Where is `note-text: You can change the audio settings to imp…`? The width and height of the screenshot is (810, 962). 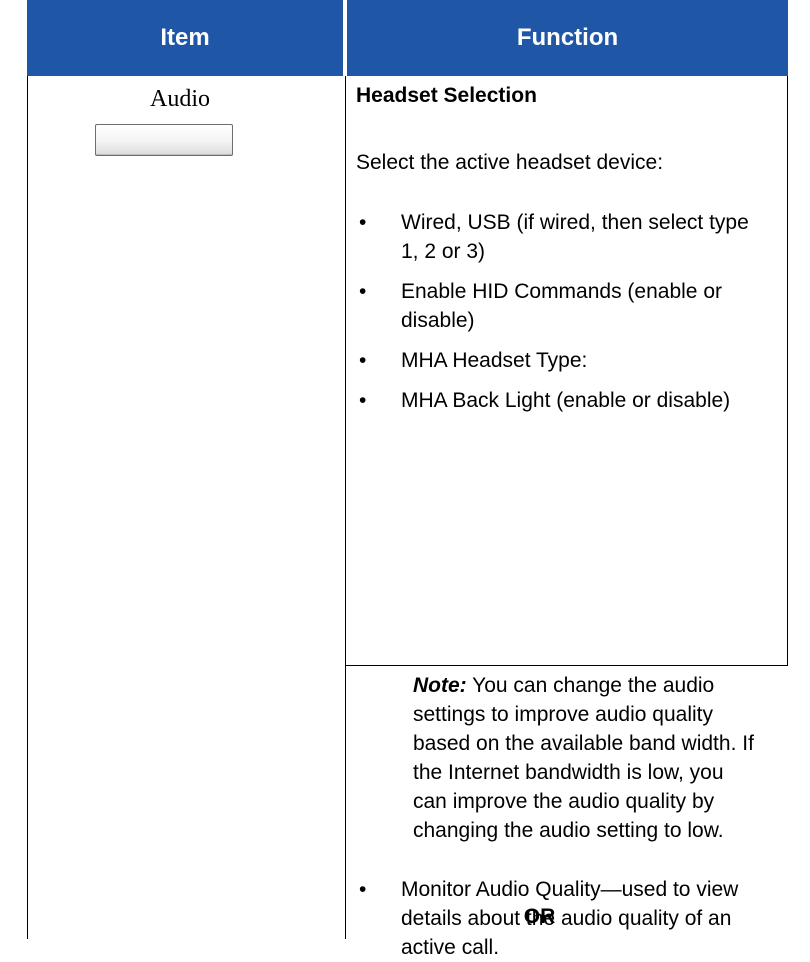 note-text: You can change the audio settings to imp… is located at coordinates (583, 758).